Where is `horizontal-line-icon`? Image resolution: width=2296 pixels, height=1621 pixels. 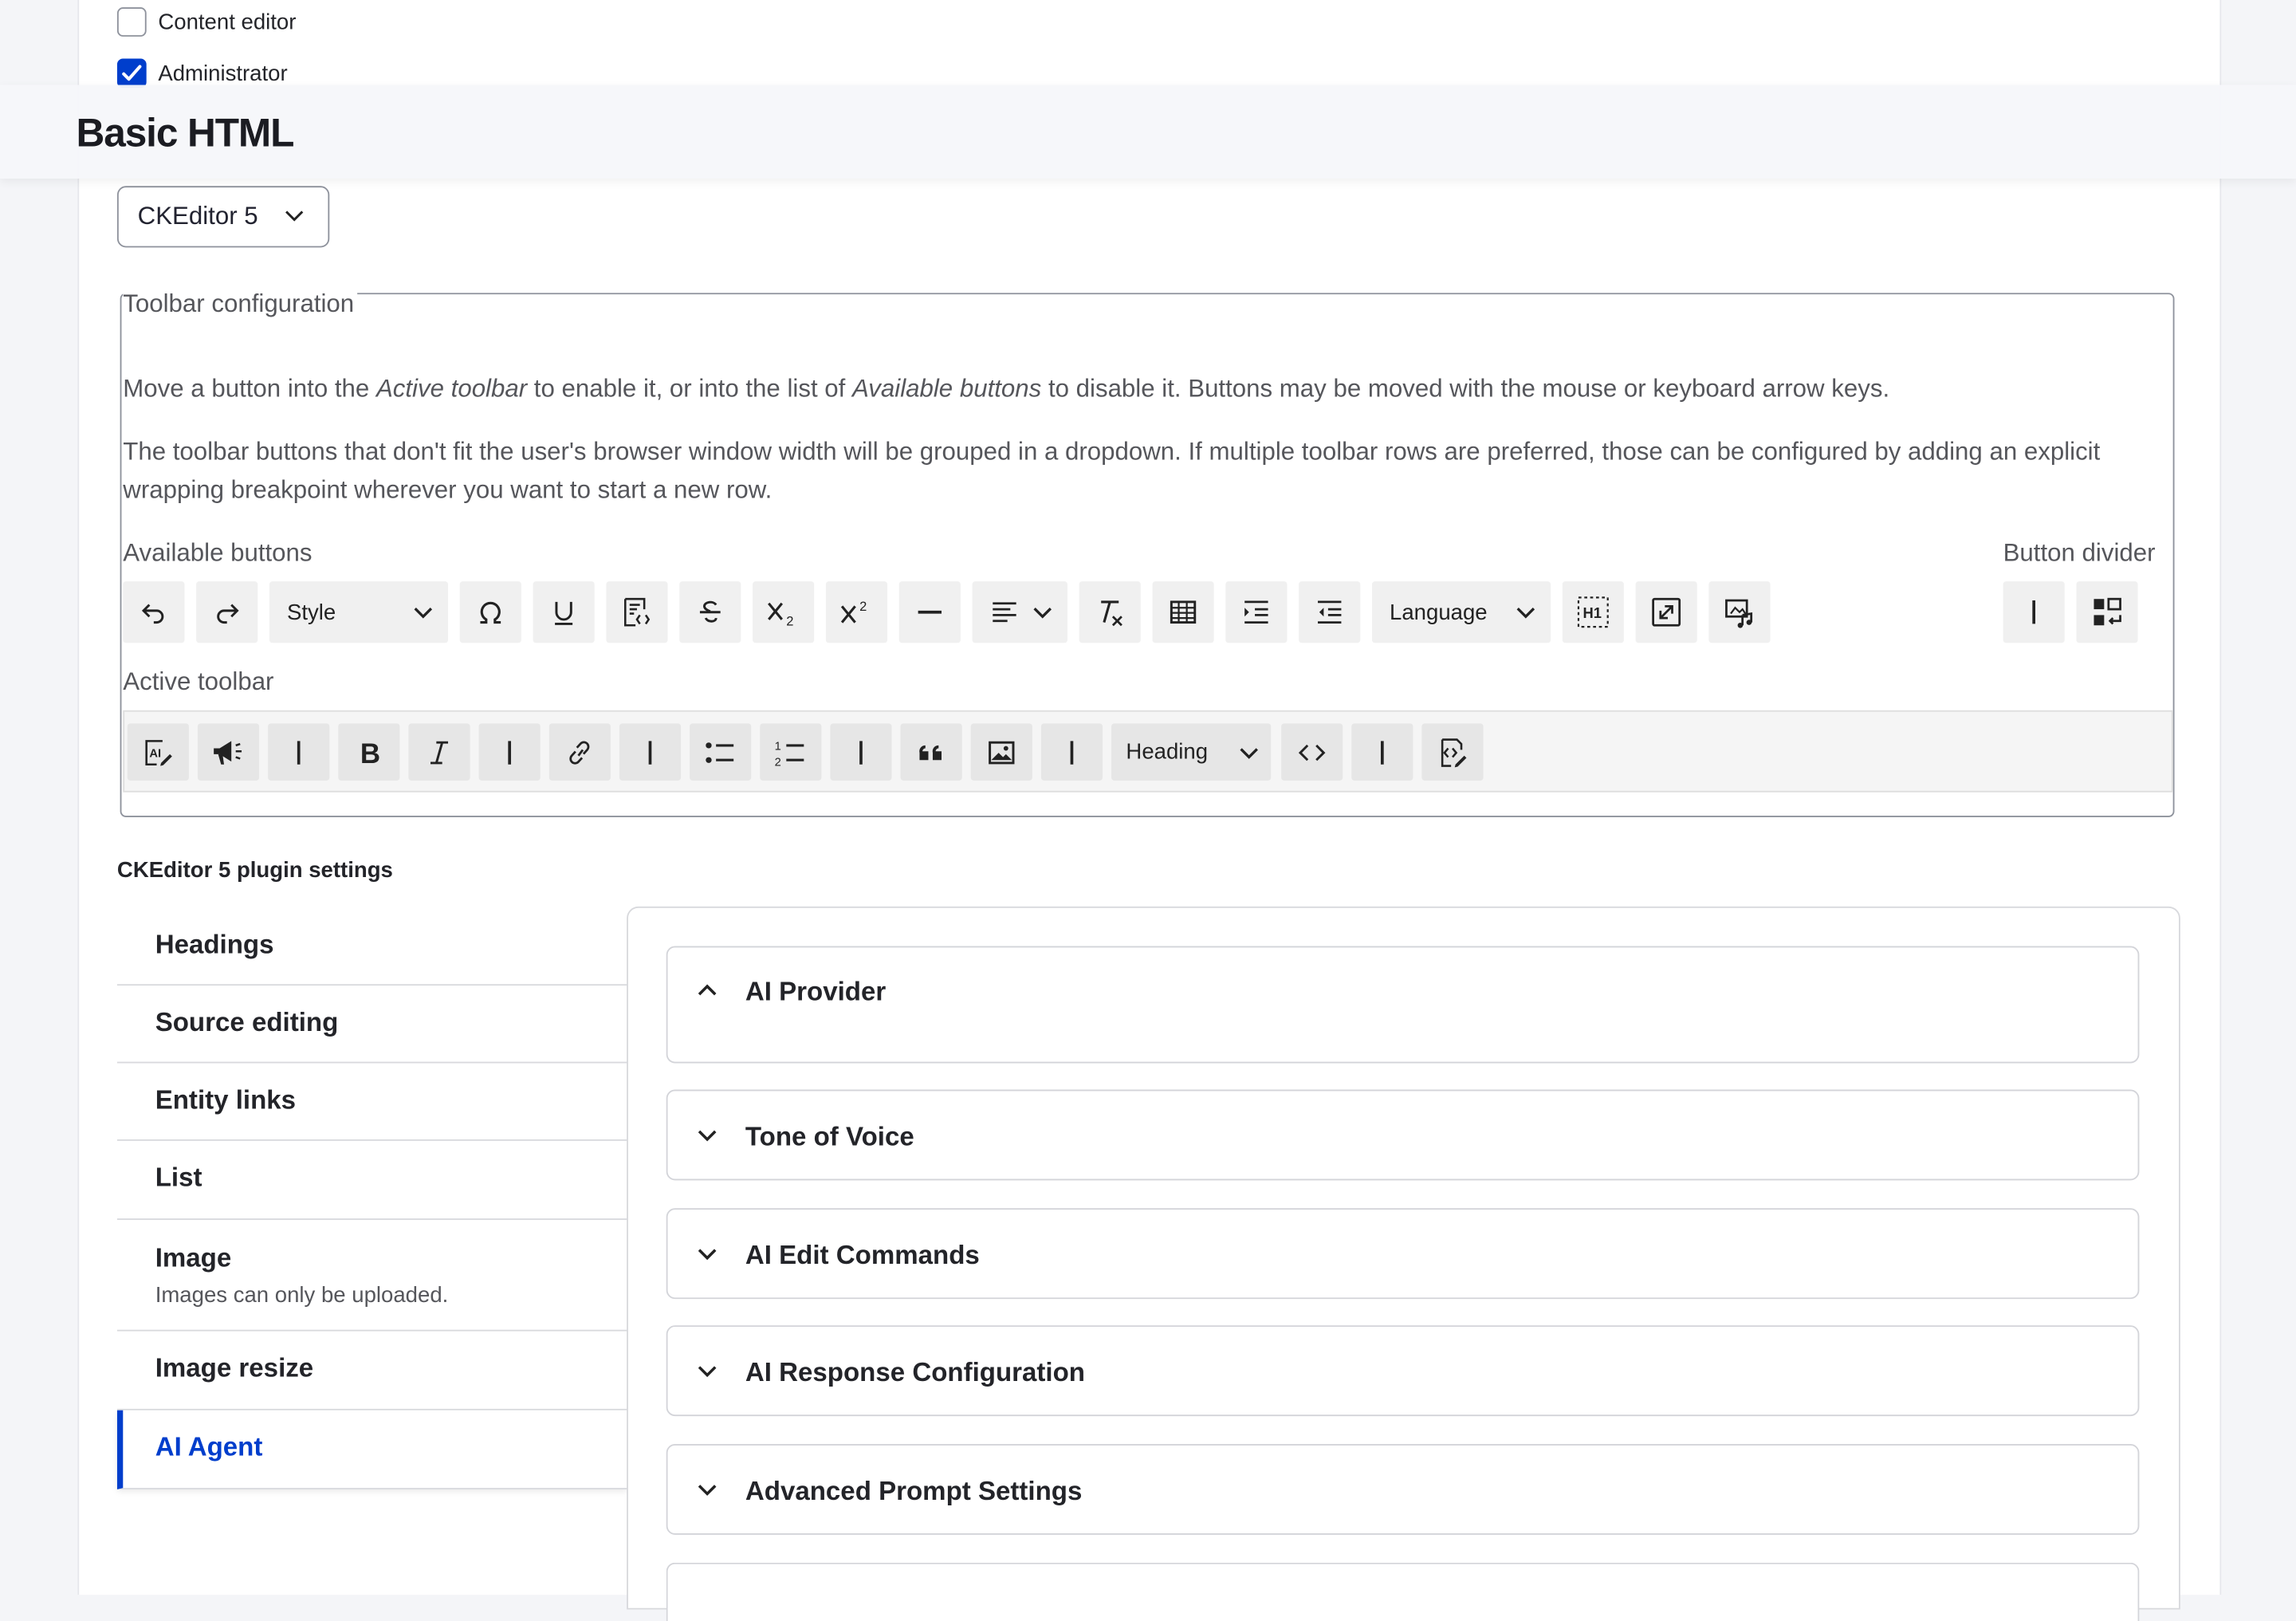
horizontal-line-icon is located at coordinates (930, 612).